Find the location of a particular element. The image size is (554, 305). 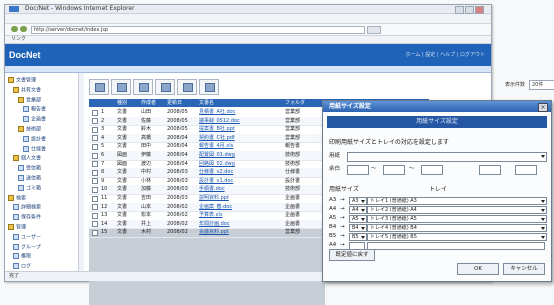

forward-icon is located at coordinates (23, 29).